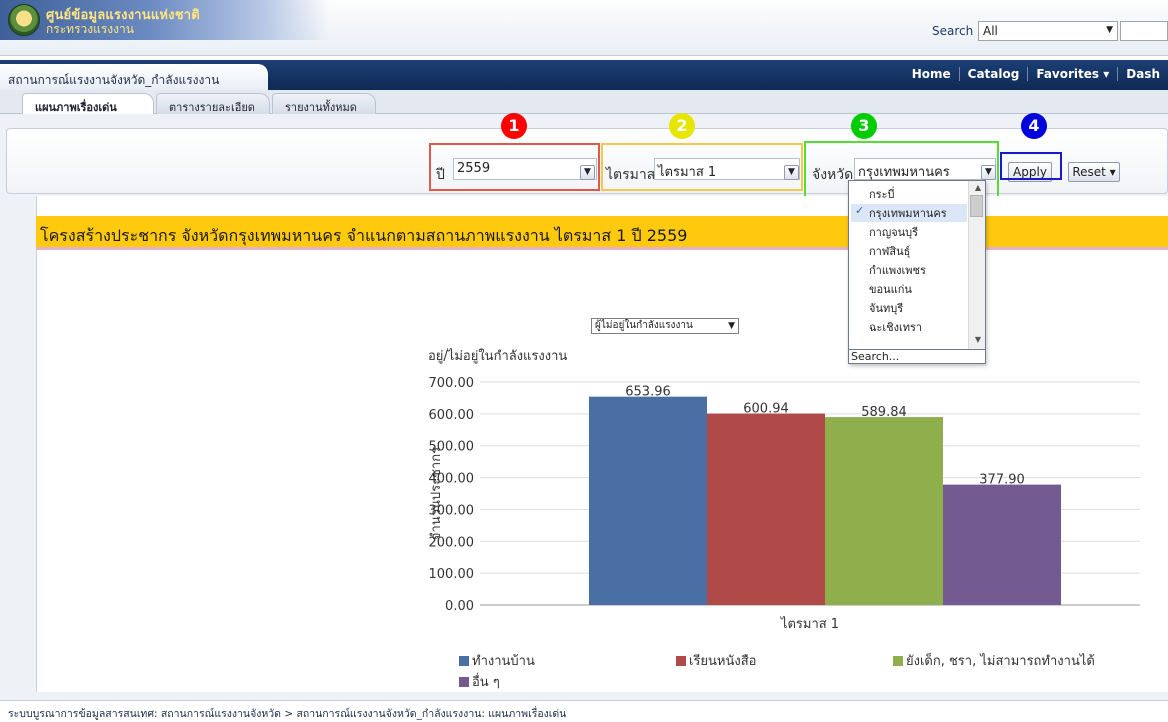  I want to click on y-axis-label: จำนวนประชากร, so click(436, 493).